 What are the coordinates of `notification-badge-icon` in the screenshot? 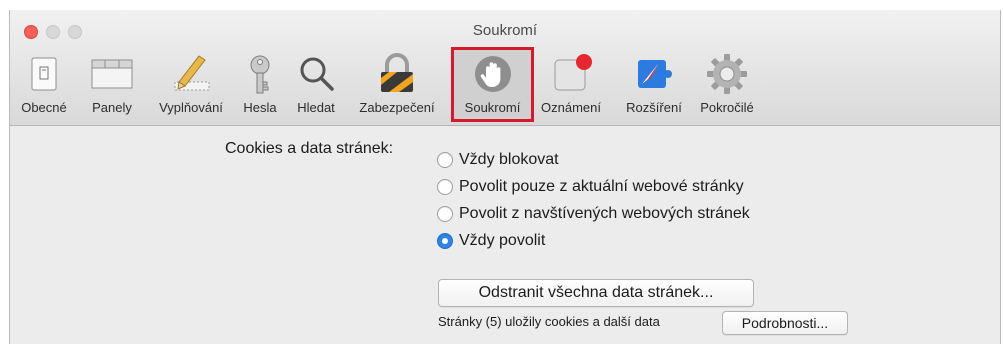 It's located at (573, 72).